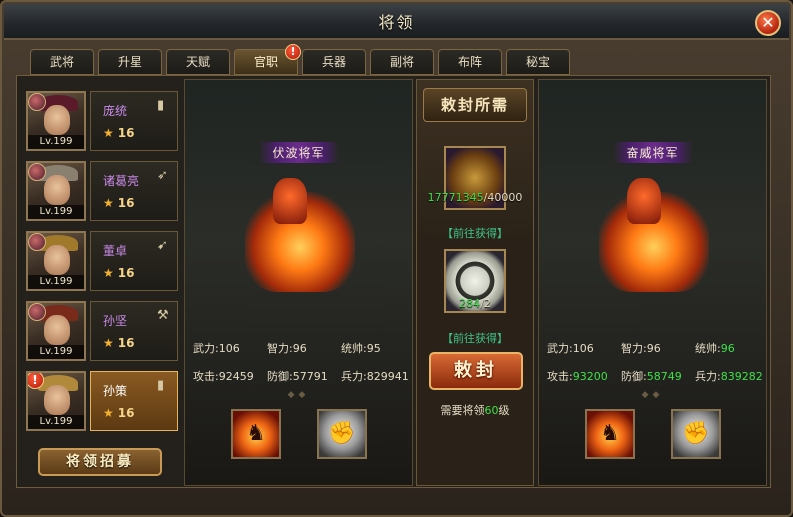 The image size is (793, 517). I want to click on stat-label: 统帅:, so click(354, 348).